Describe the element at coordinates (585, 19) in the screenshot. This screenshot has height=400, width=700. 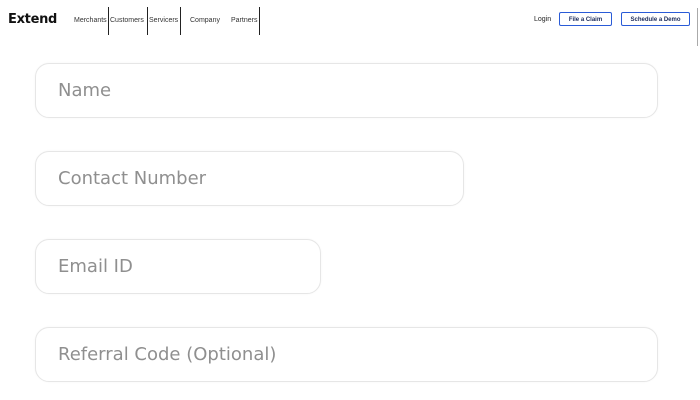
I see `file-a-claim-button: File a Claim` at that location.